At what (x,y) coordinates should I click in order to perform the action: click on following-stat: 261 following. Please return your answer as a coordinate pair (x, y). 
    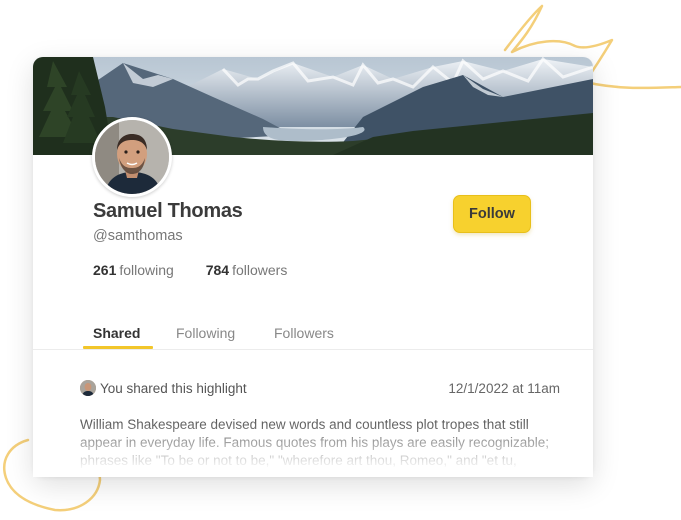
    Looking at the image, I should click on (133, 270).